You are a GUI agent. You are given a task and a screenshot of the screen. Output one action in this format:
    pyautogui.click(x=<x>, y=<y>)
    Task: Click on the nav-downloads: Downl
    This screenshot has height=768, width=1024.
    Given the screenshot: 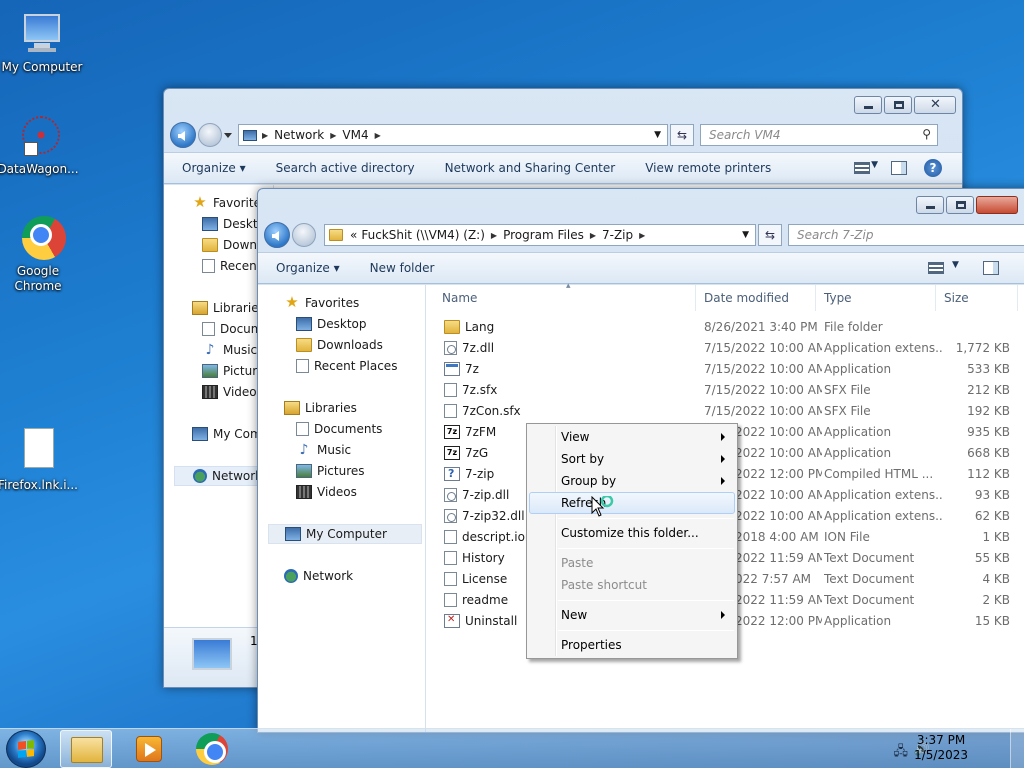 What is the action you would take?
    pyautogui.click(x=231, y=245)
    